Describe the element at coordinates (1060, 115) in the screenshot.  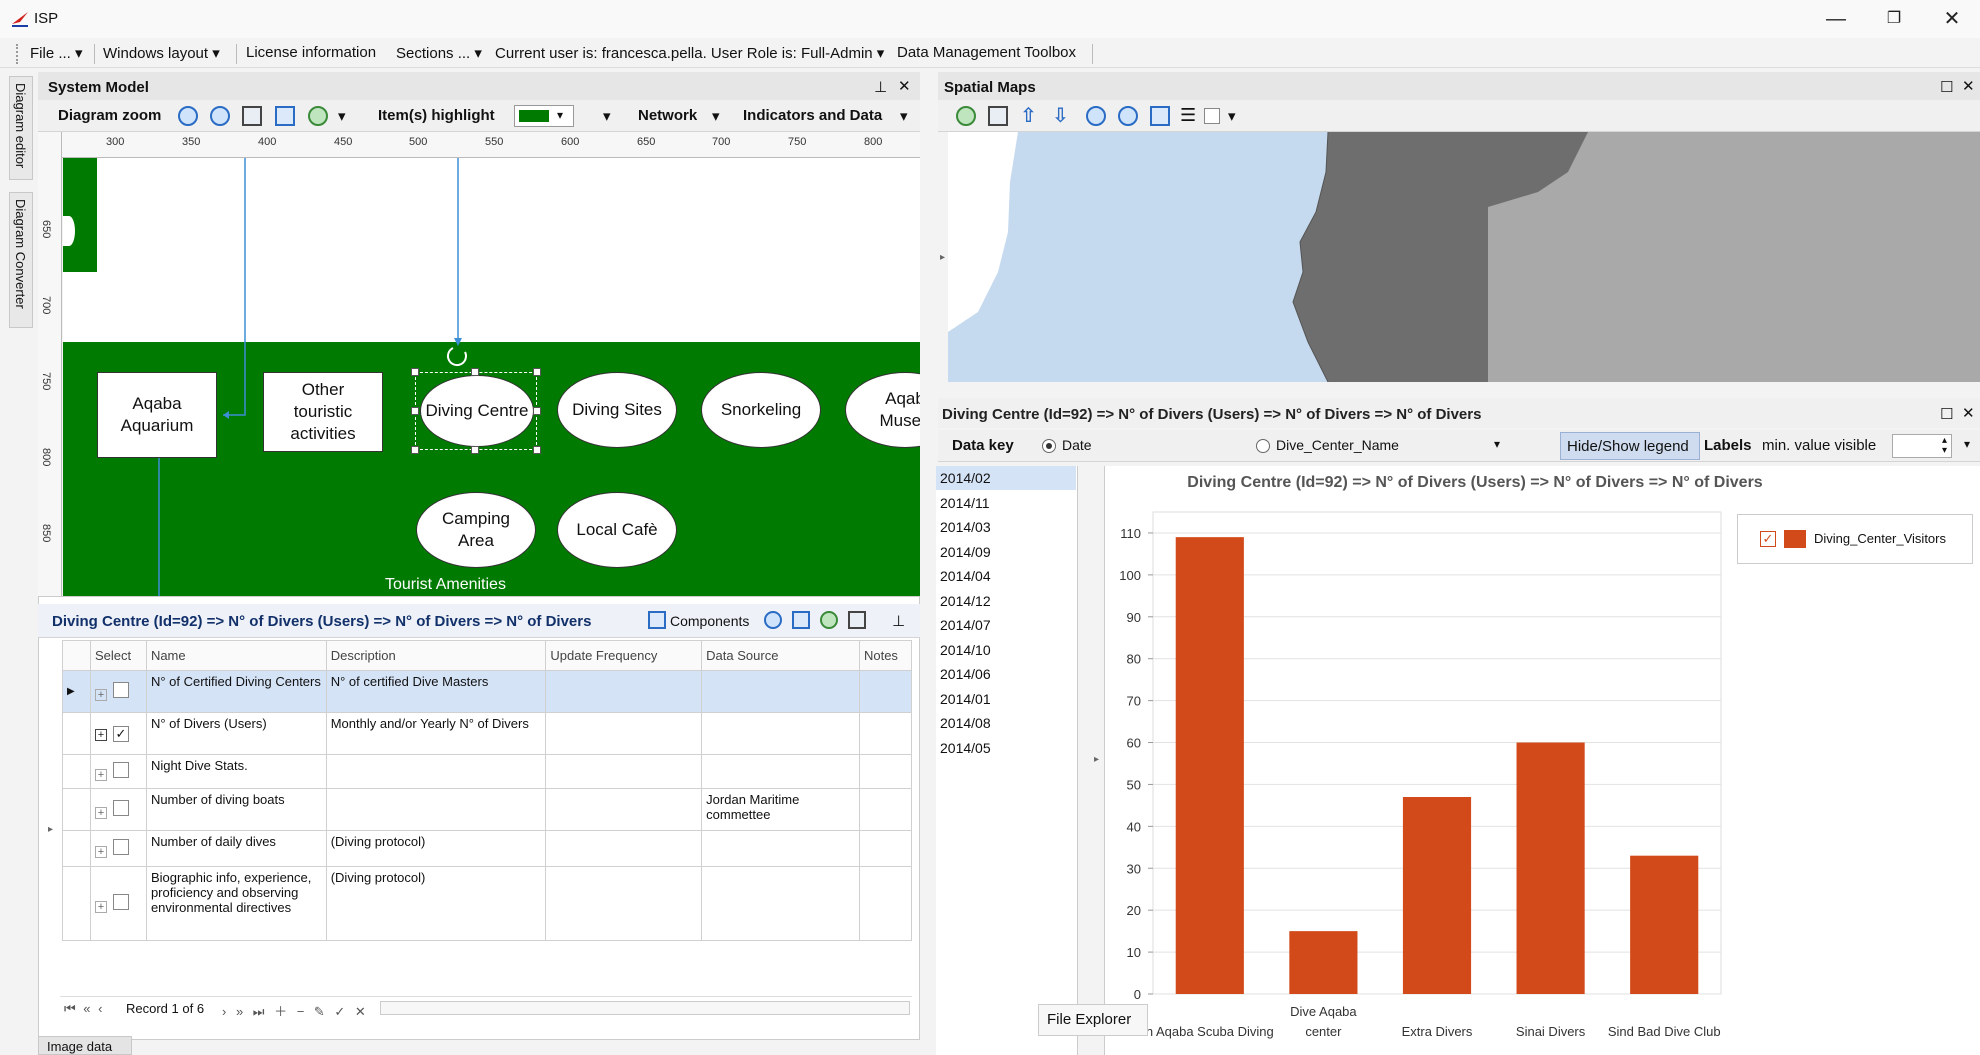
I see `move-down-icon: ⇩` at that location.